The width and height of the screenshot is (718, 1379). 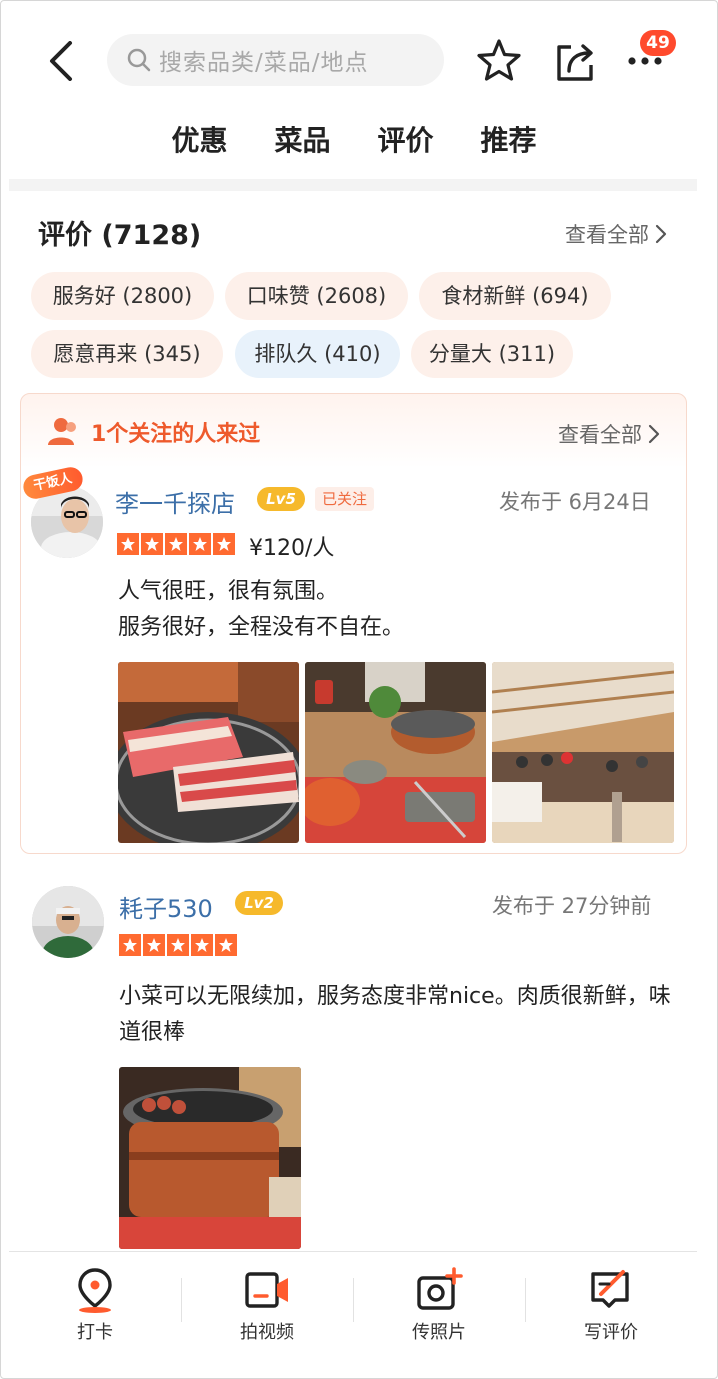 I want to click on publish-time: 发布于 6月24日, so click(x=575, y=502).